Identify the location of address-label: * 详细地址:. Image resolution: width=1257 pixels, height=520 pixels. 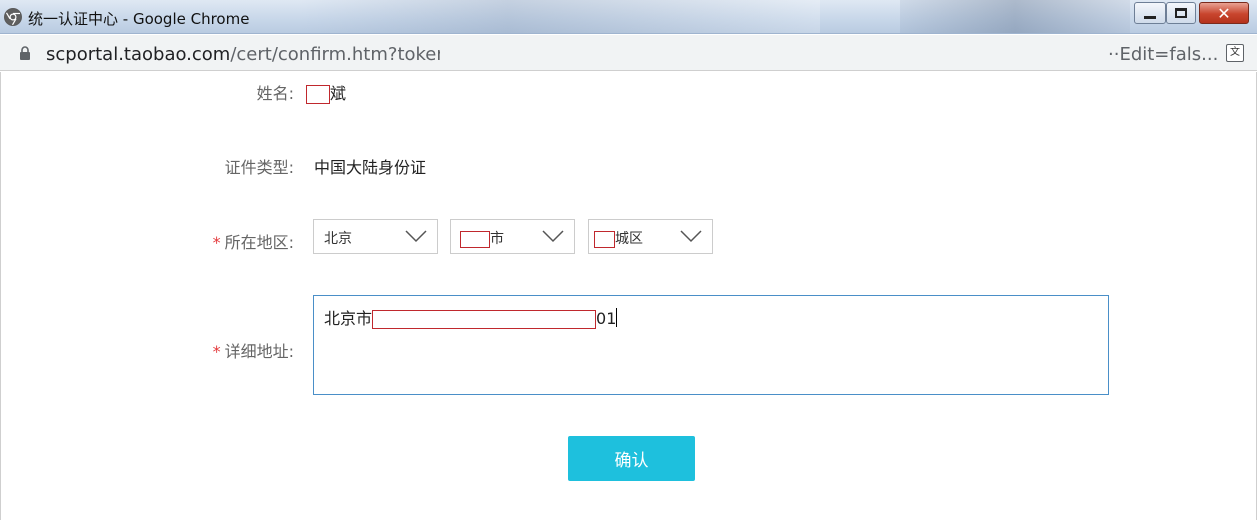
(204, 350).